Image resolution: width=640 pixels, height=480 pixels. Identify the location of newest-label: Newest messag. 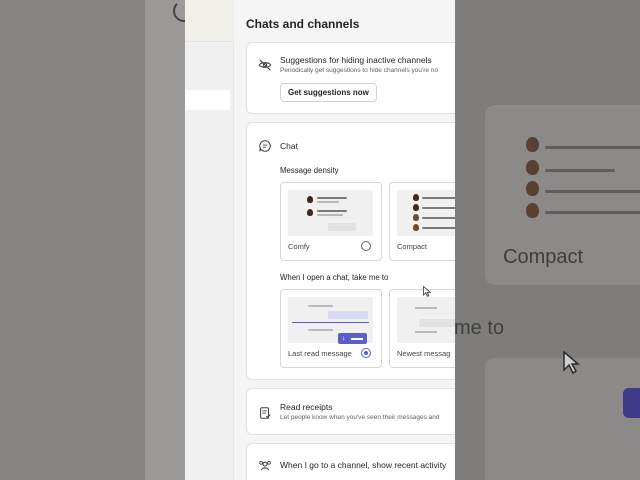
(424, 353).